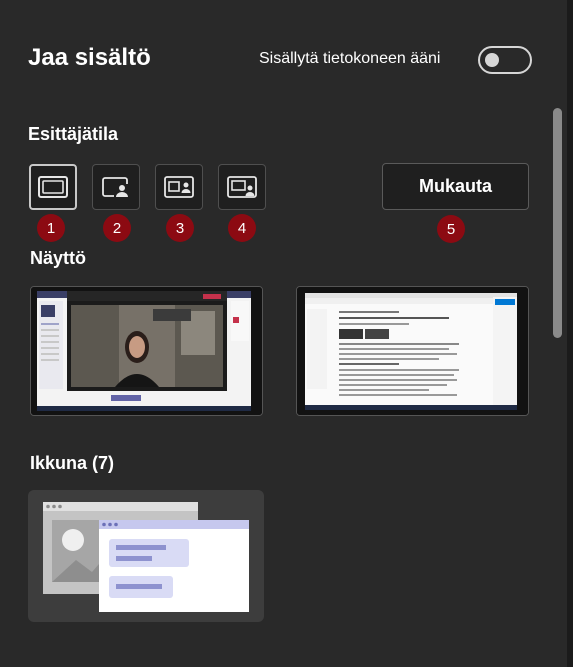  What do you see at coordinates (557, 223) in the screenshot?
I see `scrollbar-thumb` at bounding box center [557, 223].